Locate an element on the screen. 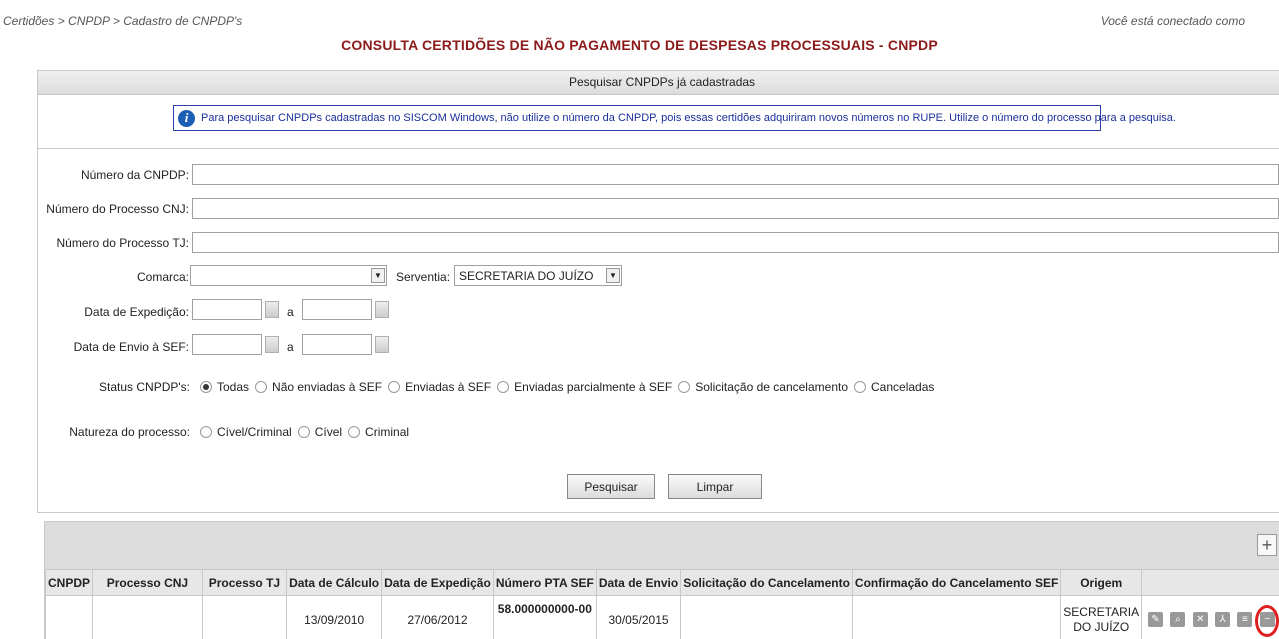 The image size is (1279, 639). limpar-button: Limpar is located at coordinates (715, 486).